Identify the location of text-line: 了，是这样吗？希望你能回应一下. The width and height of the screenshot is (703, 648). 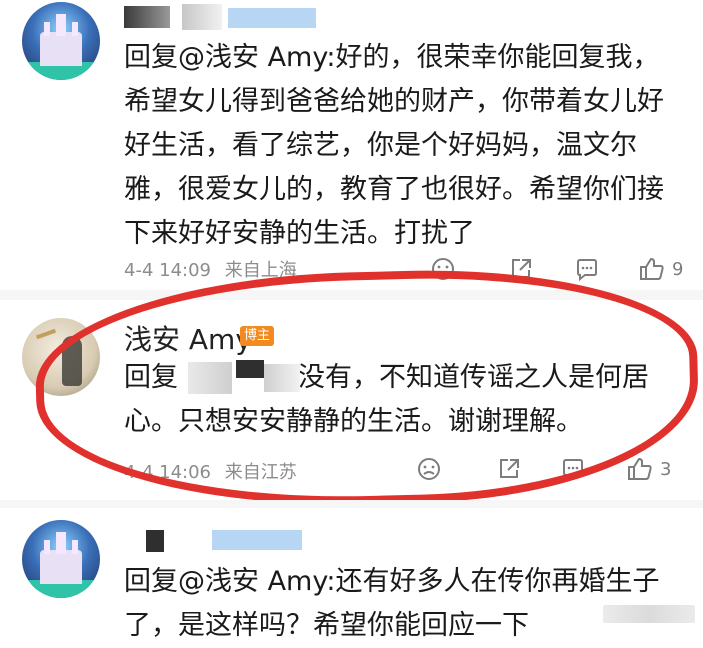
(326, 625).